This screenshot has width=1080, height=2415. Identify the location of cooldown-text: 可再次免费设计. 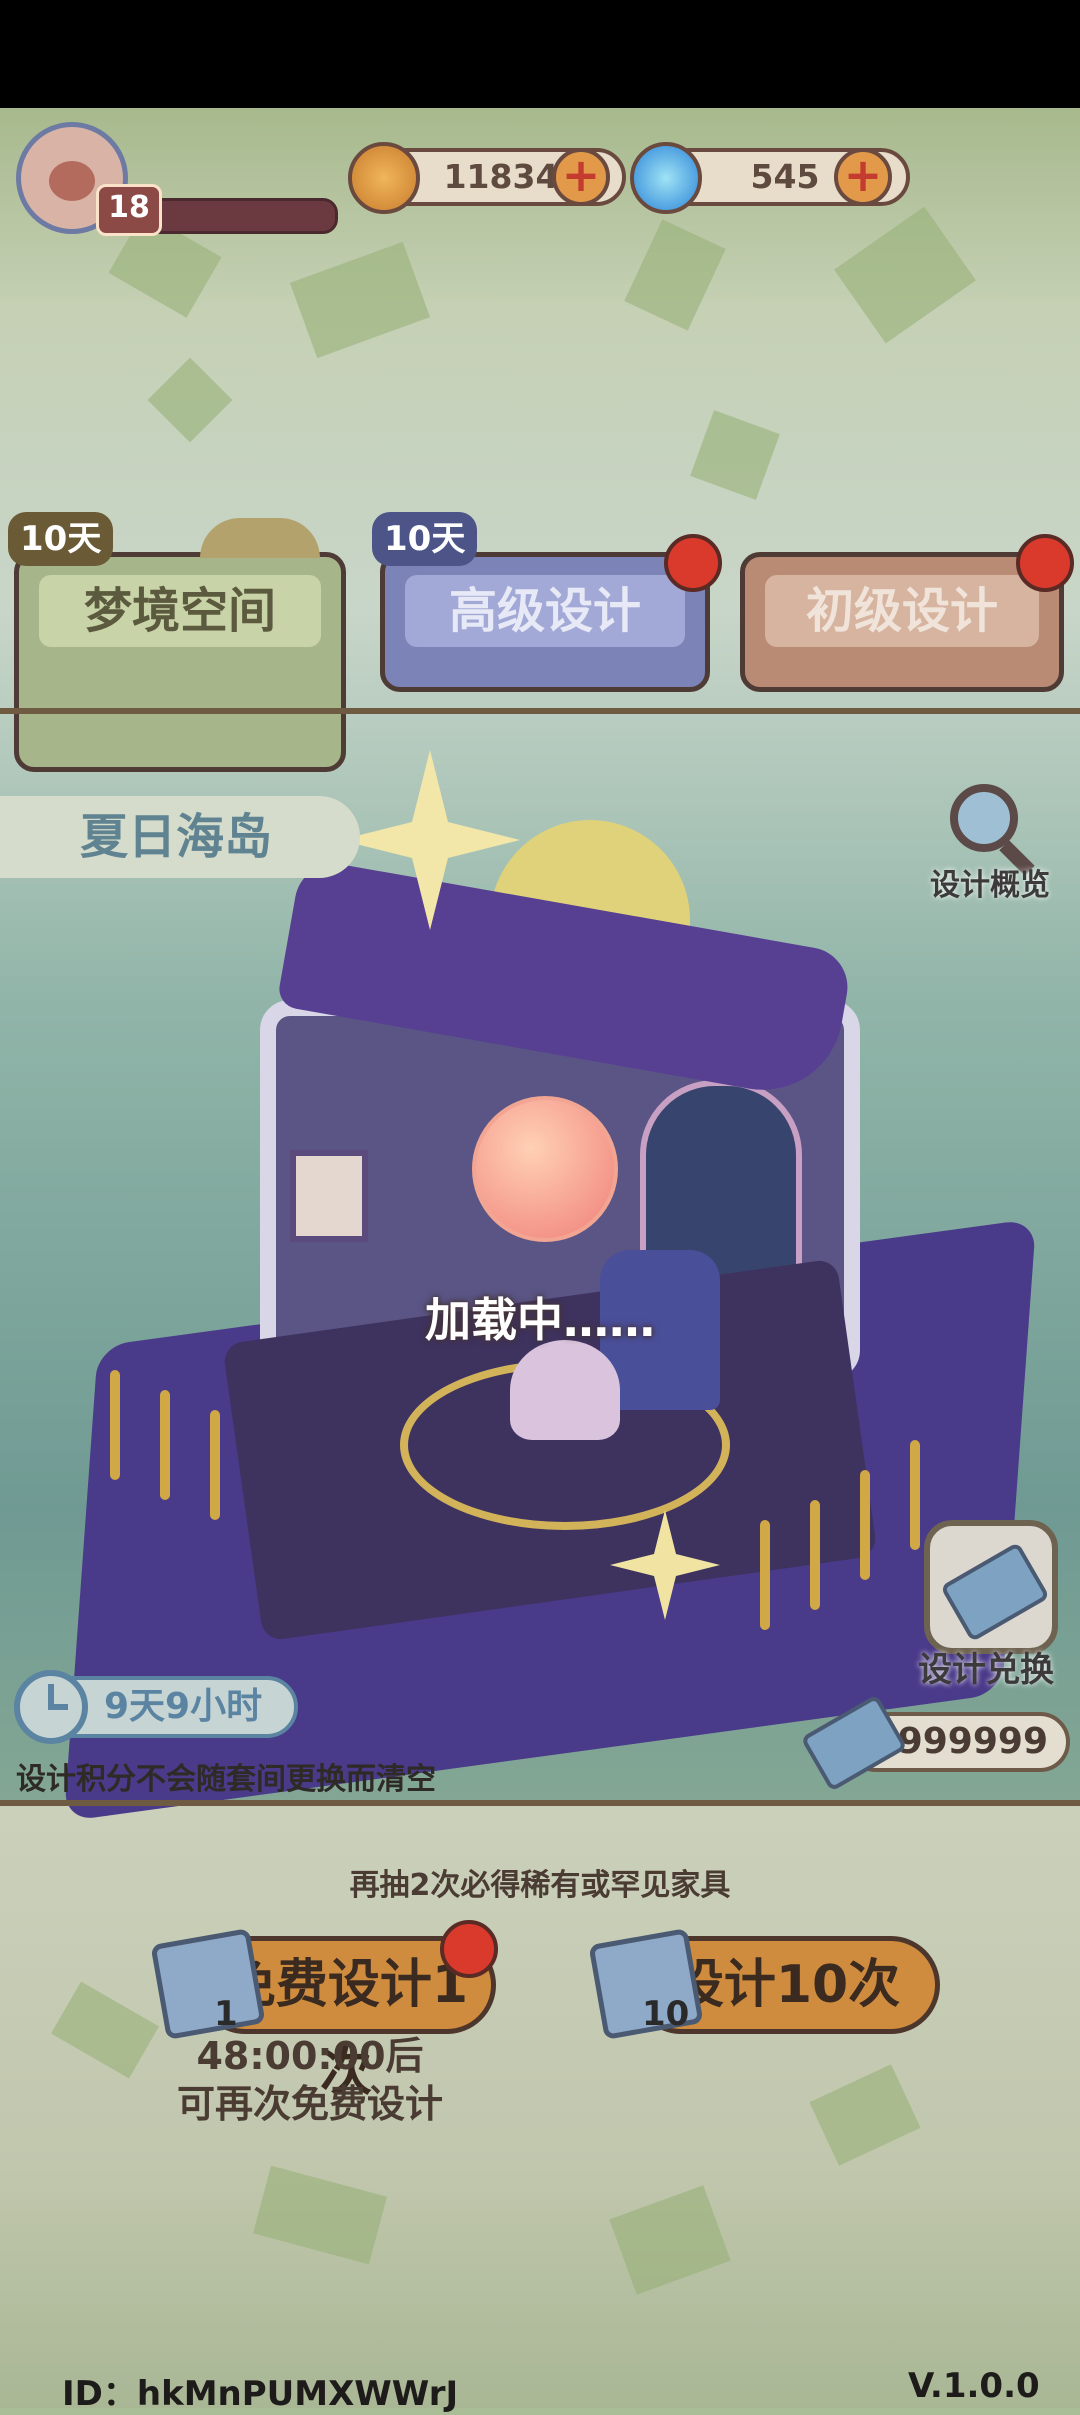
(309, 2104).